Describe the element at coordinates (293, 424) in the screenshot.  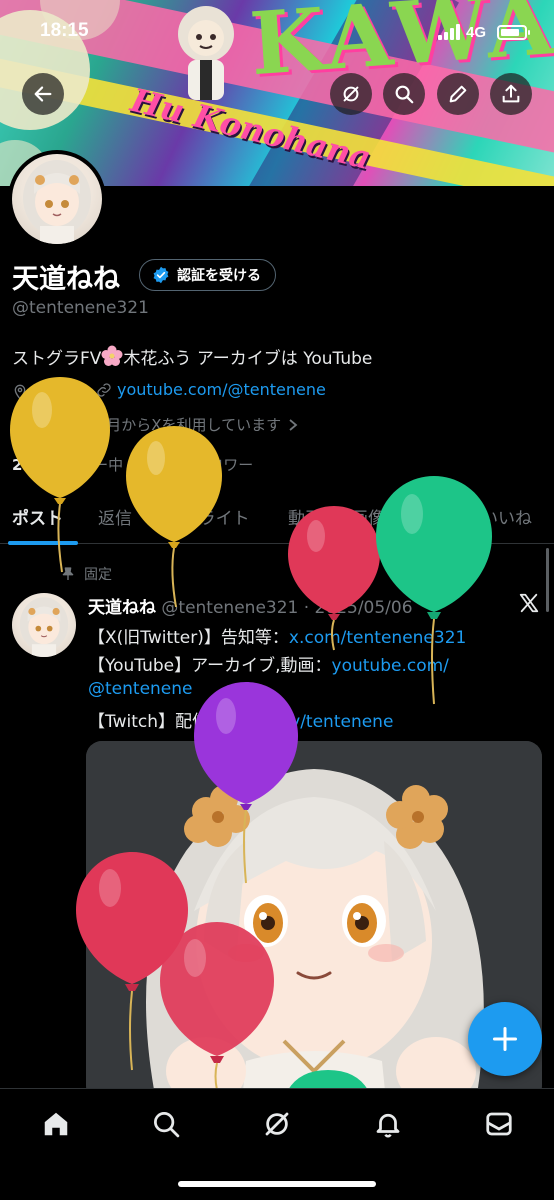
I see `chevron-right-icon` at that location.